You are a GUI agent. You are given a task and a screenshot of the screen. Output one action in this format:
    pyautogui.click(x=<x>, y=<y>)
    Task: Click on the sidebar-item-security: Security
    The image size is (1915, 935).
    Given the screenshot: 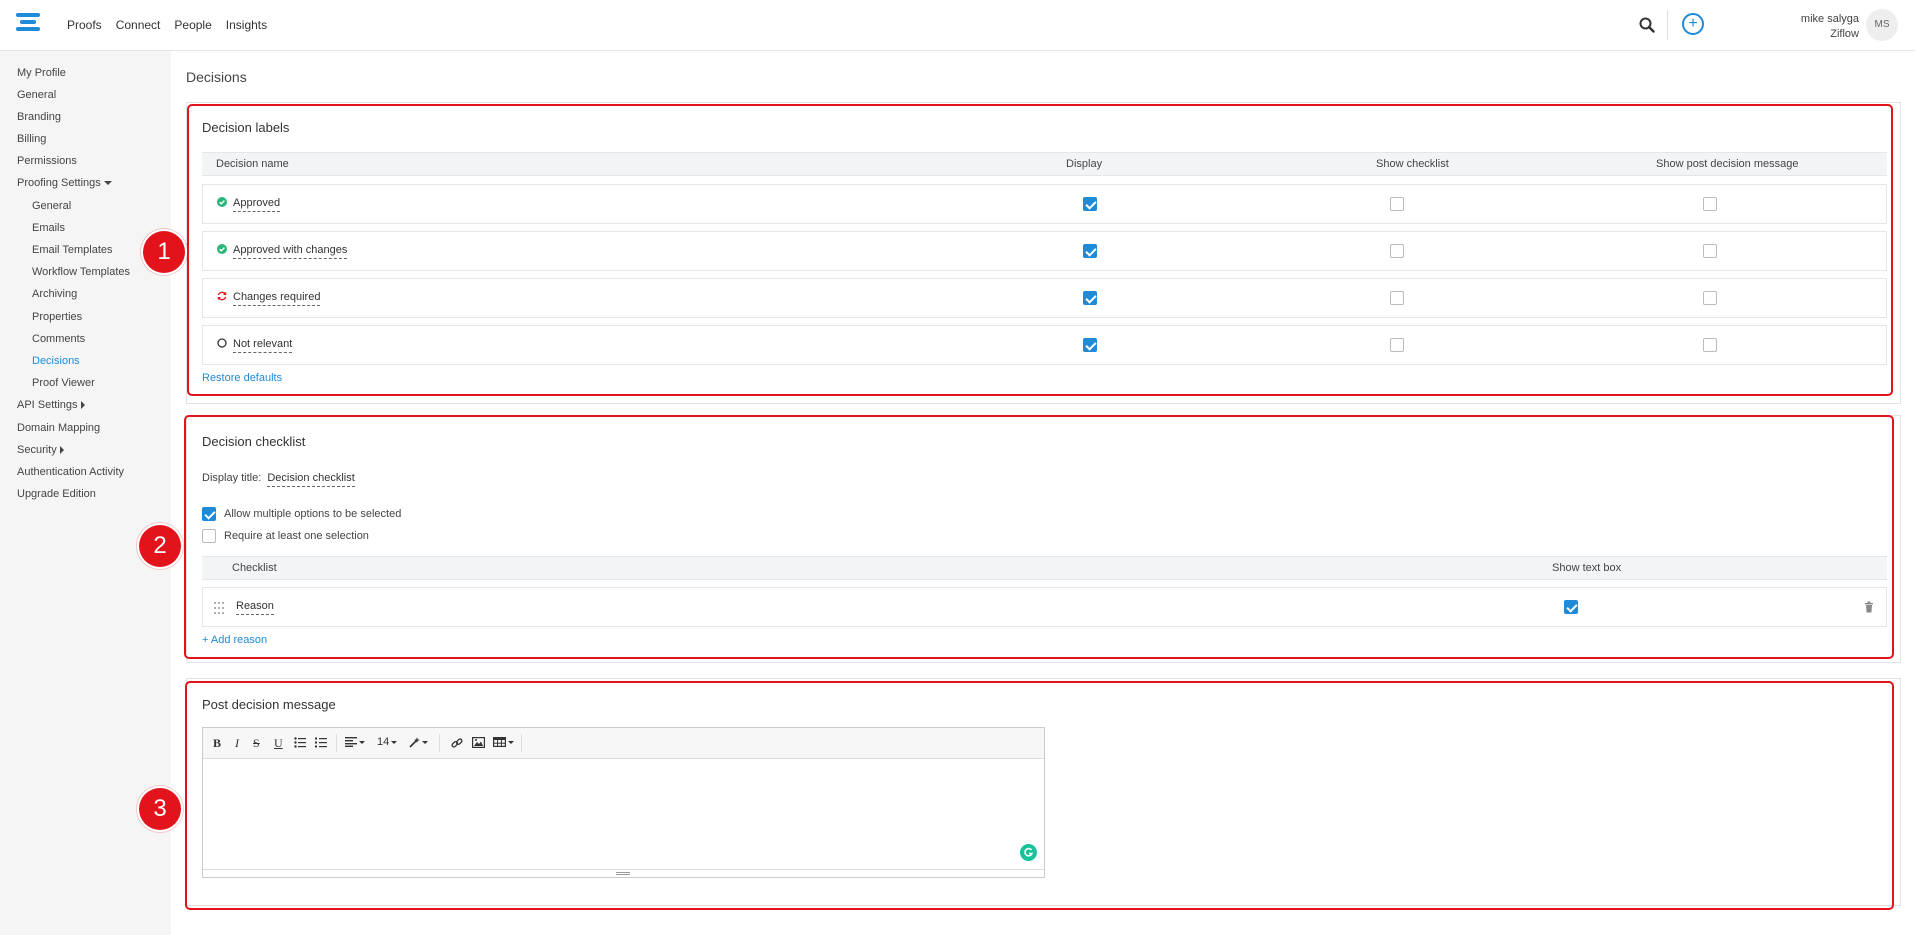 What is the action you would take?
    pyautogui.click(x=40, y=450)
    